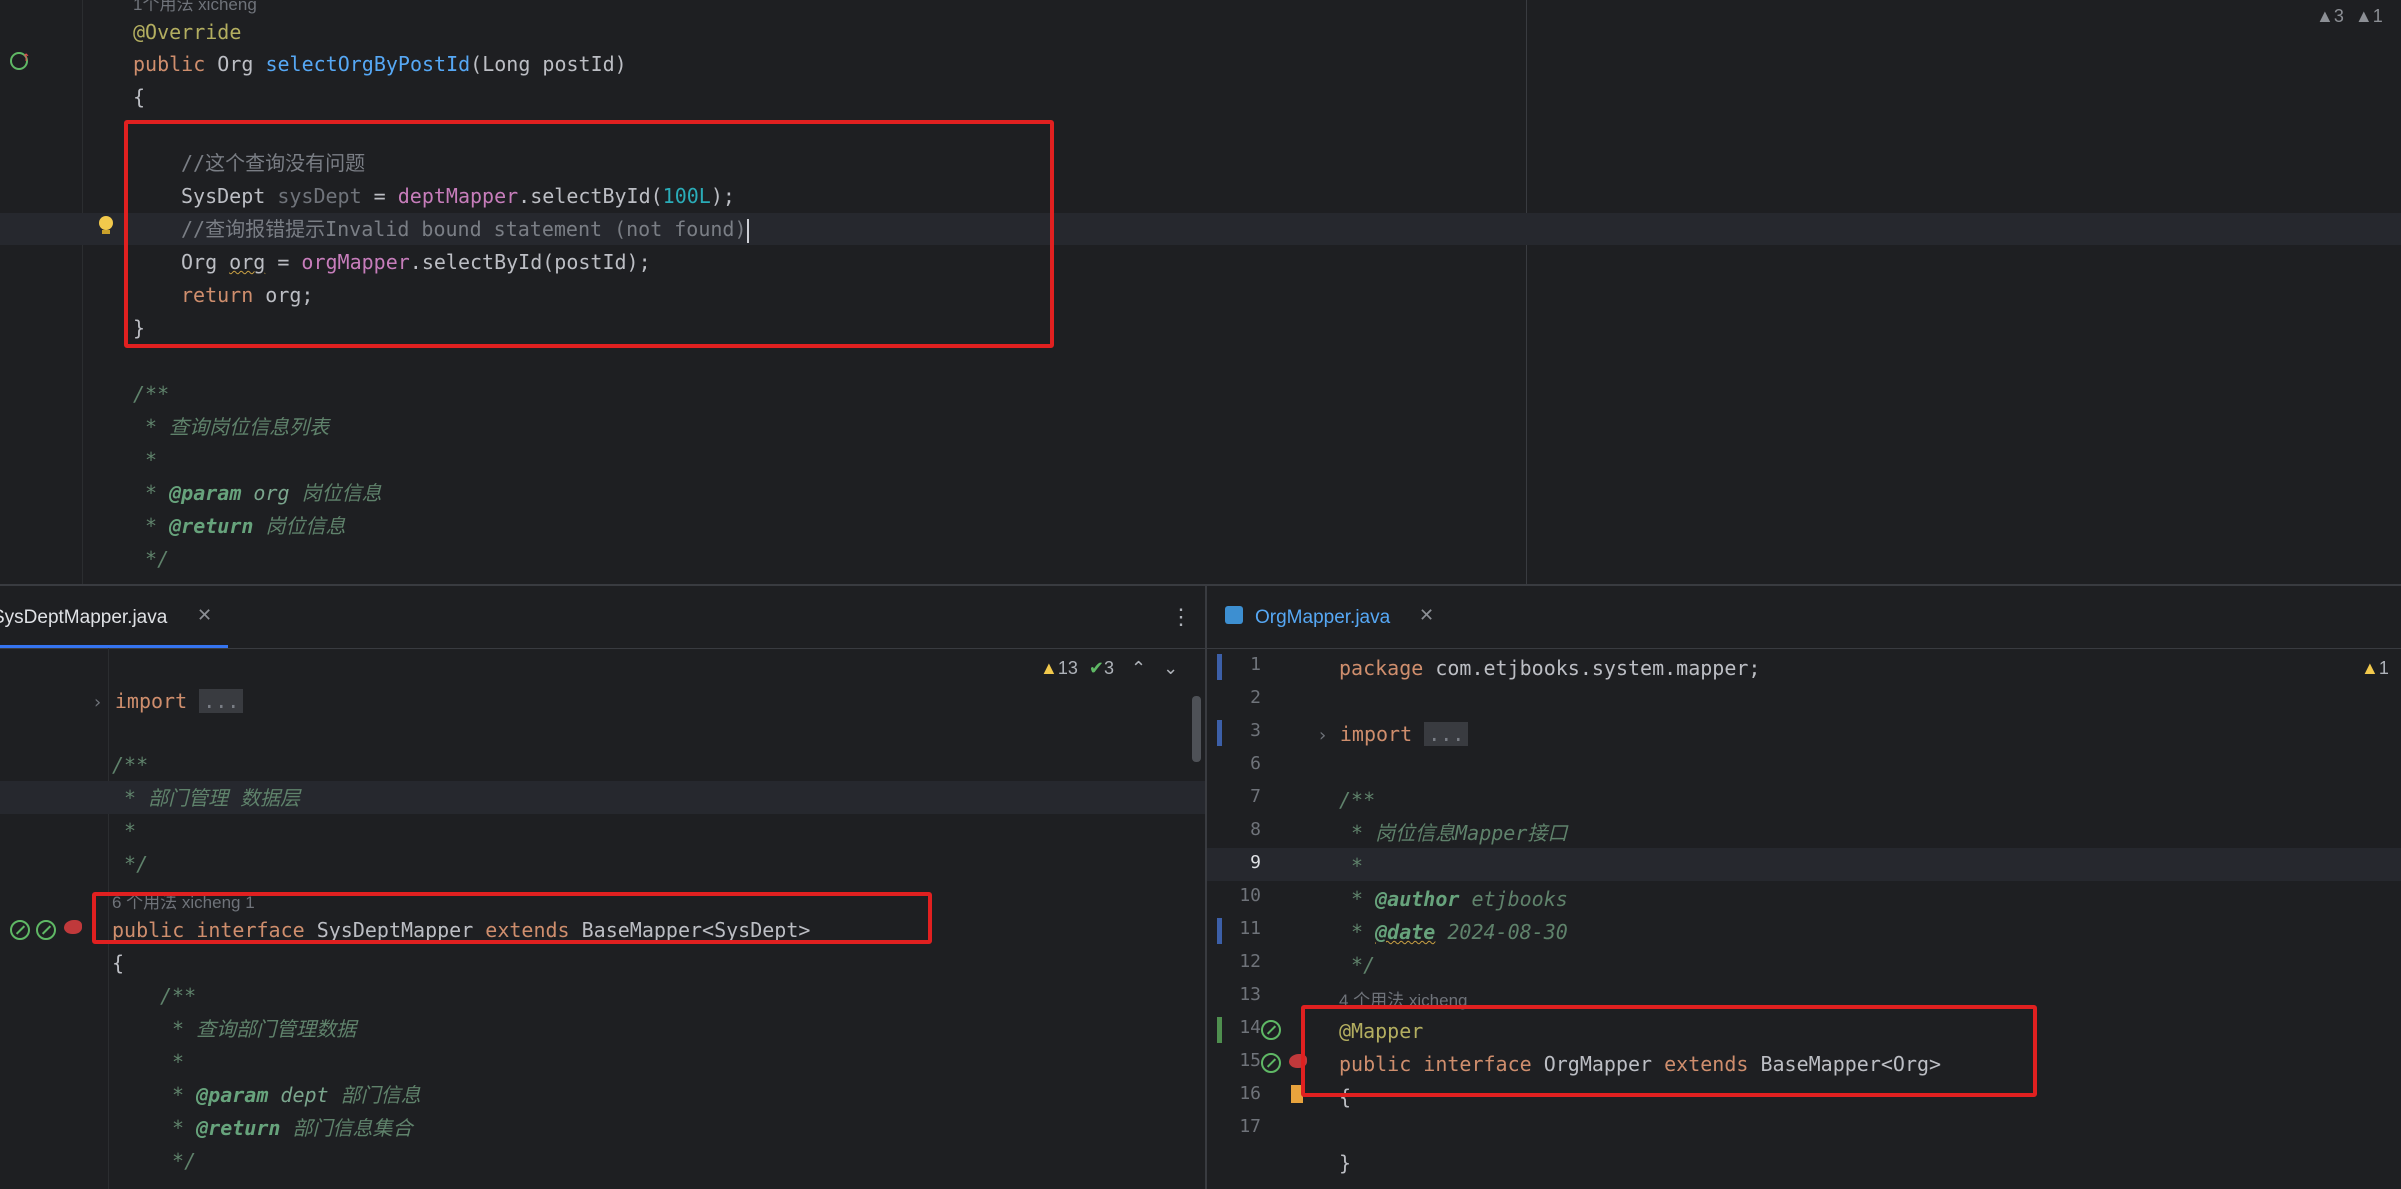 The width and height of the screenshot is (2401, 1189). Describe the element at coordinates (1109, 668) in the screenshot. I see `inspection-widget: ▲13 ✔3 ⌃ ⌄` at that location.